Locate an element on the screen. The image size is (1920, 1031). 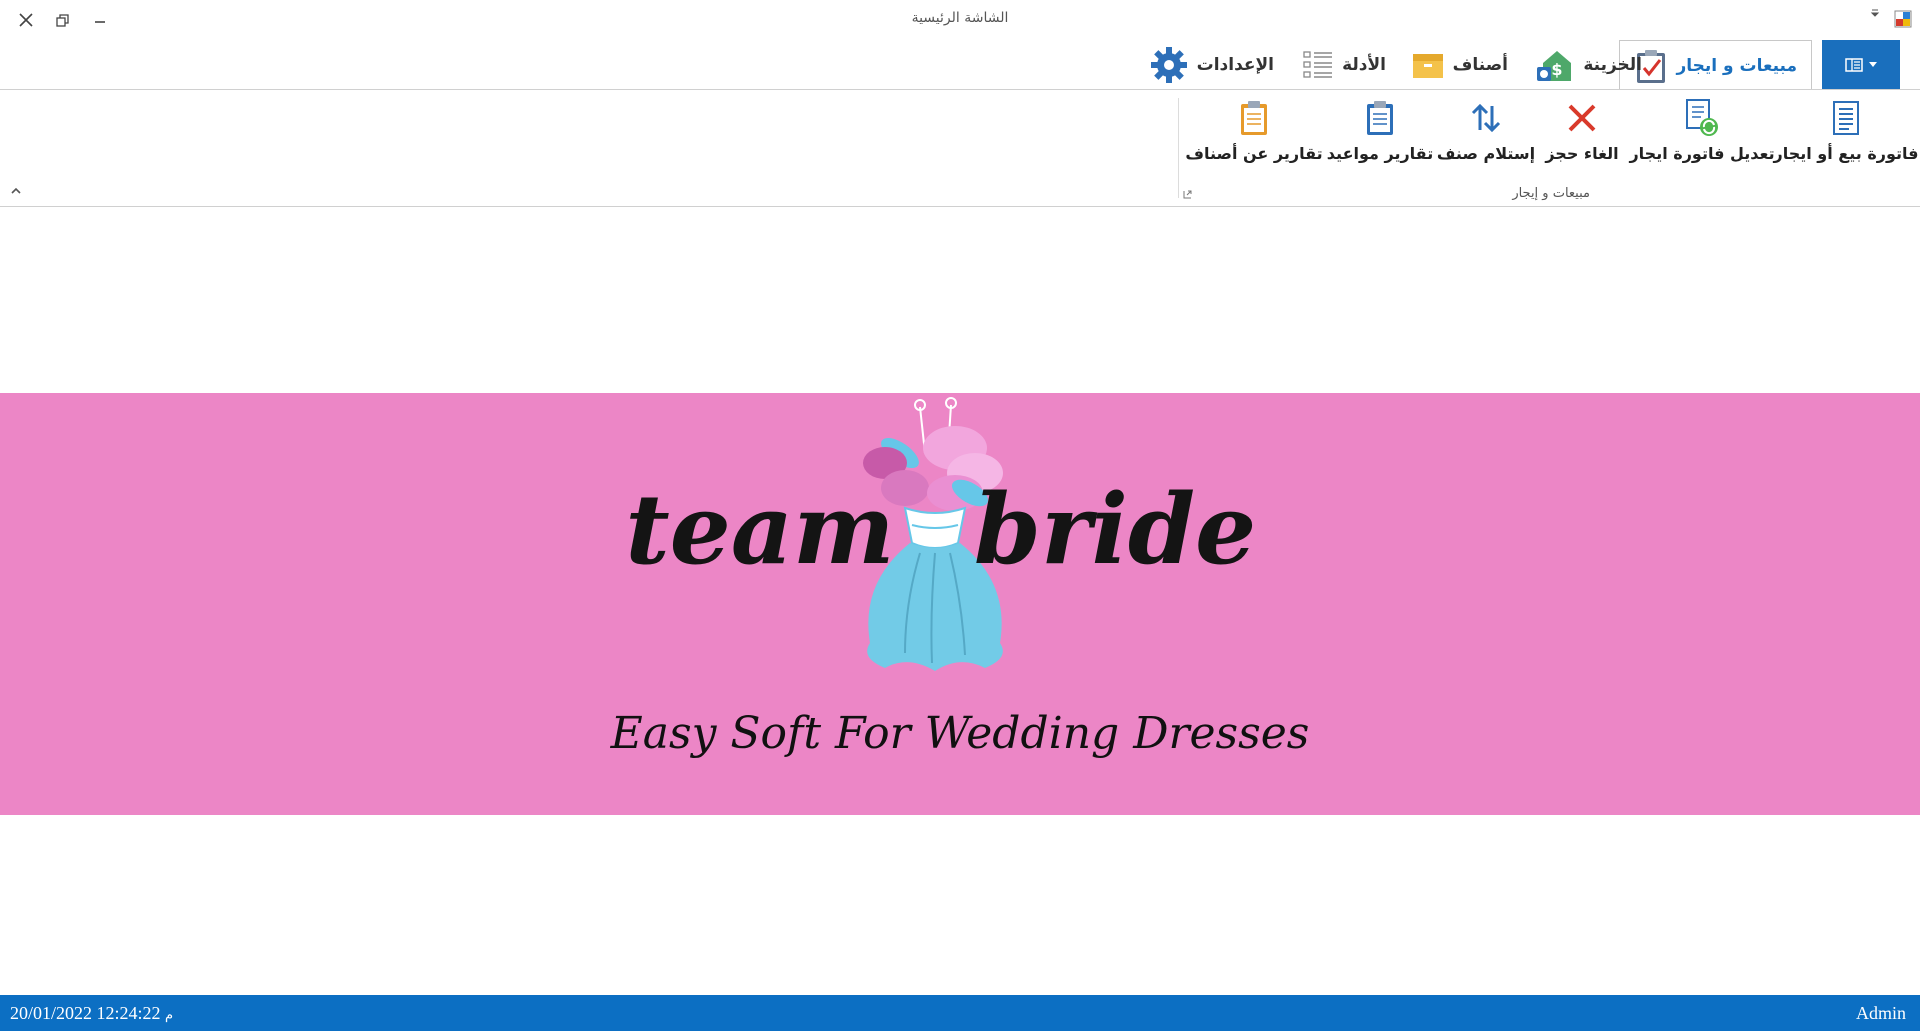
collapse-ribbon-button is located at coordinates (16, 190).